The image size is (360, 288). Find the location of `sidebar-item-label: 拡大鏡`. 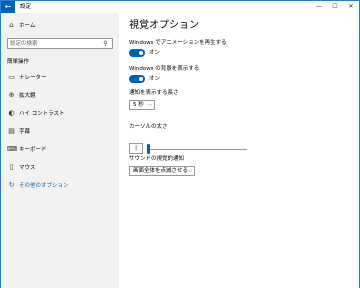

sidebar-item-label: 拡大鏡 is located at coordinates (27, 96).